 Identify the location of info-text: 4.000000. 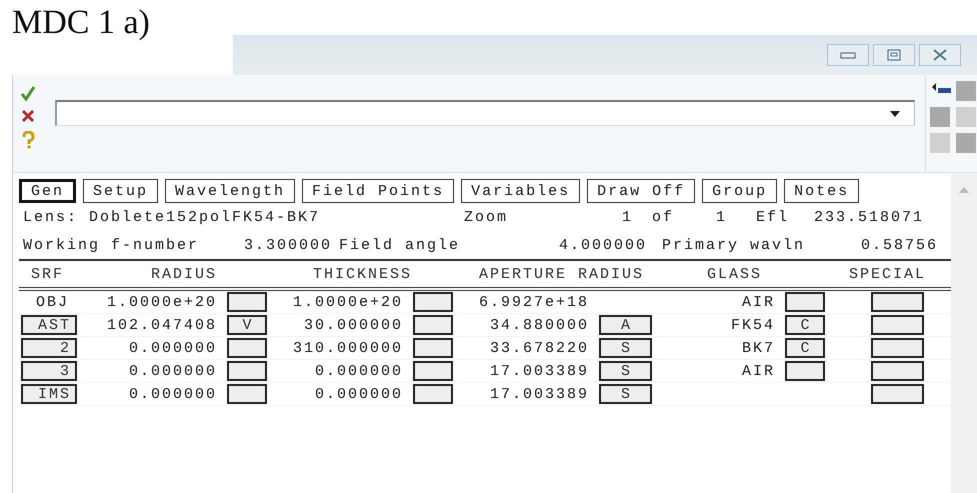
(603, 245).